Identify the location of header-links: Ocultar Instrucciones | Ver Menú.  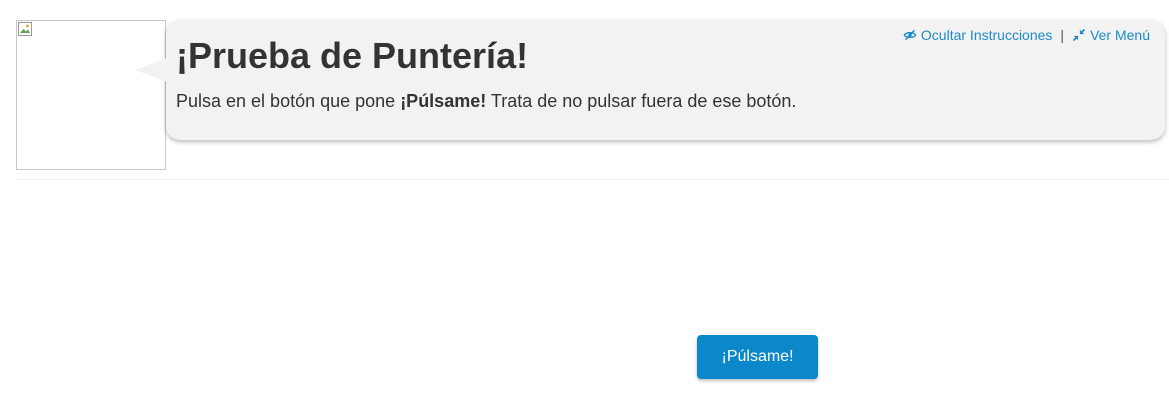
(1026, 35).